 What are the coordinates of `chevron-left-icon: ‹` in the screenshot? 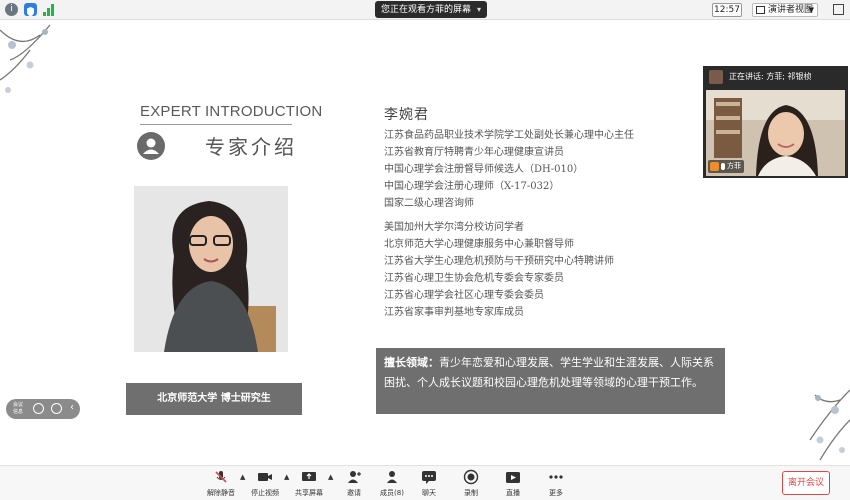 It's located at (72, 407).